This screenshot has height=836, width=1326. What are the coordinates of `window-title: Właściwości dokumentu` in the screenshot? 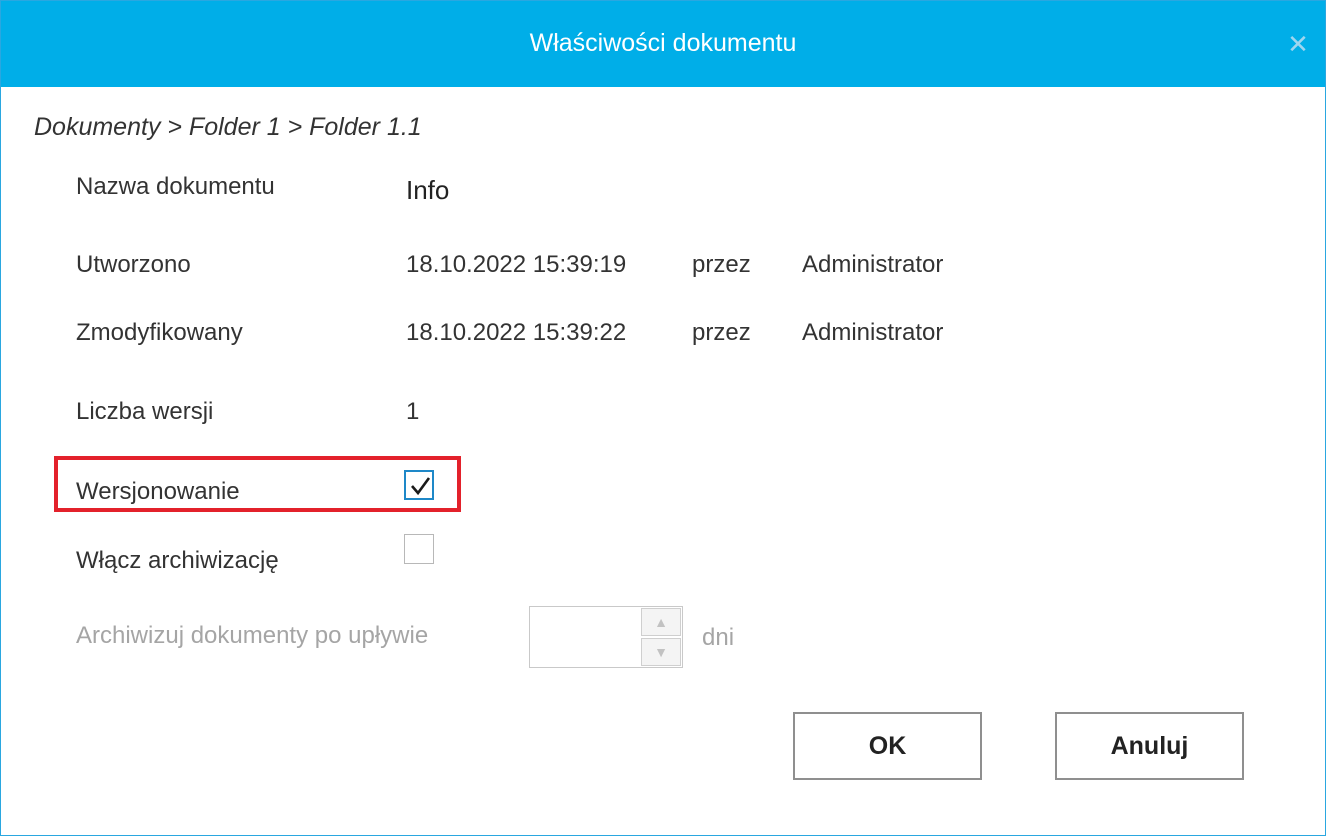 It's located at (663, 43).